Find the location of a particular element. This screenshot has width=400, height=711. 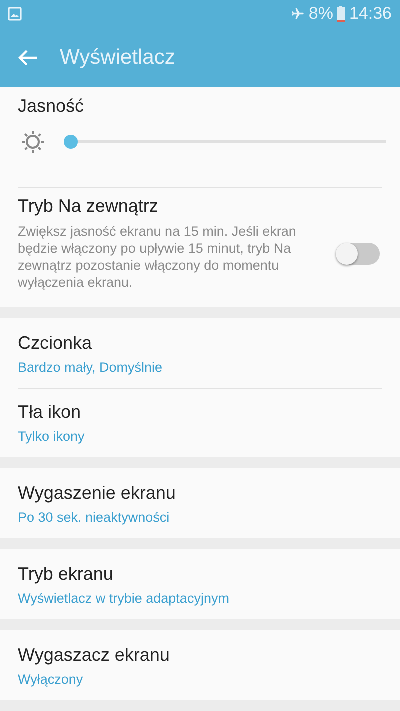

setting-description: Zwiększ jasność ekranu na 15 min. Jeśli ekran będzie włączony po upływie 15 minut, tryb Na zewnątrz pozostanie włączony do momentu wyłączenia ekranu. is located at coordinates (158, 257).